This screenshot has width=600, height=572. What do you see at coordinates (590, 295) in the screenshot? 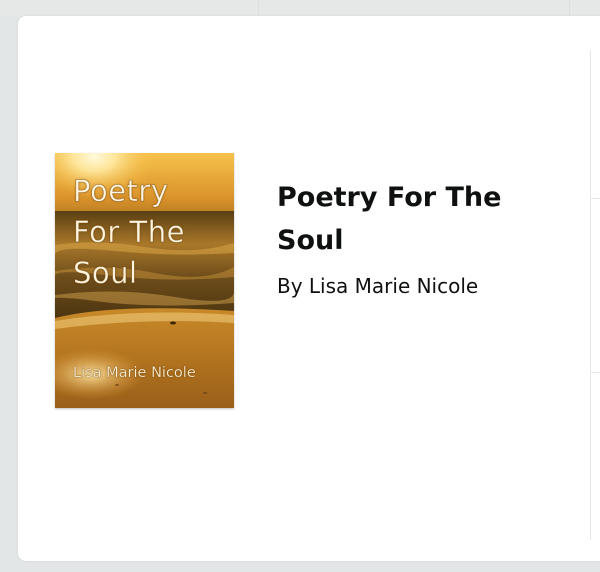
I see `card-divider` at bounding box center [590, 295].